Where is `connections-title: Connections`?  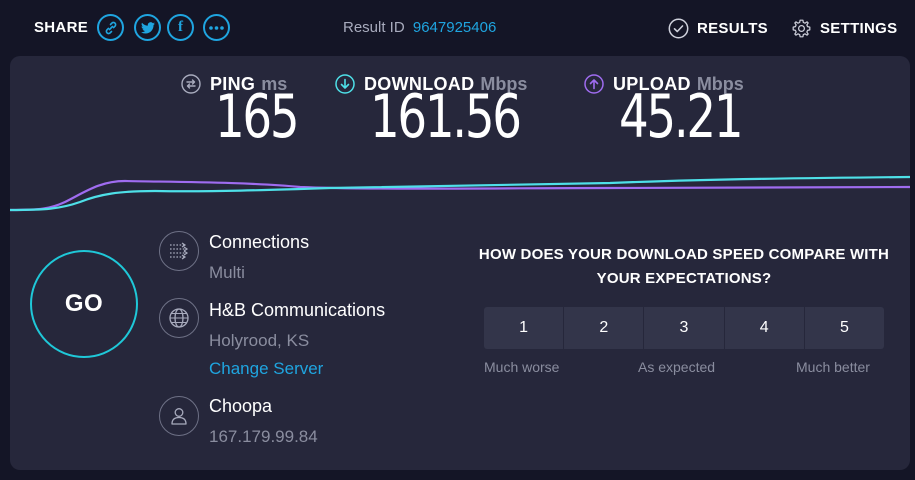
connections-title: Connections is located at coordinates (259, 242).